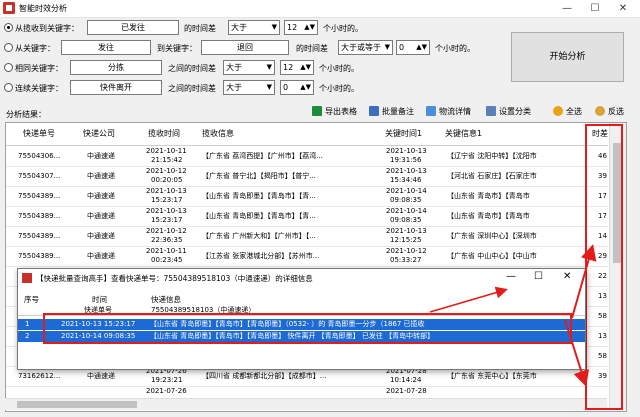 This screenshot has height=417, width=640. I want to click on arrow-from-details, so click(468, 299).